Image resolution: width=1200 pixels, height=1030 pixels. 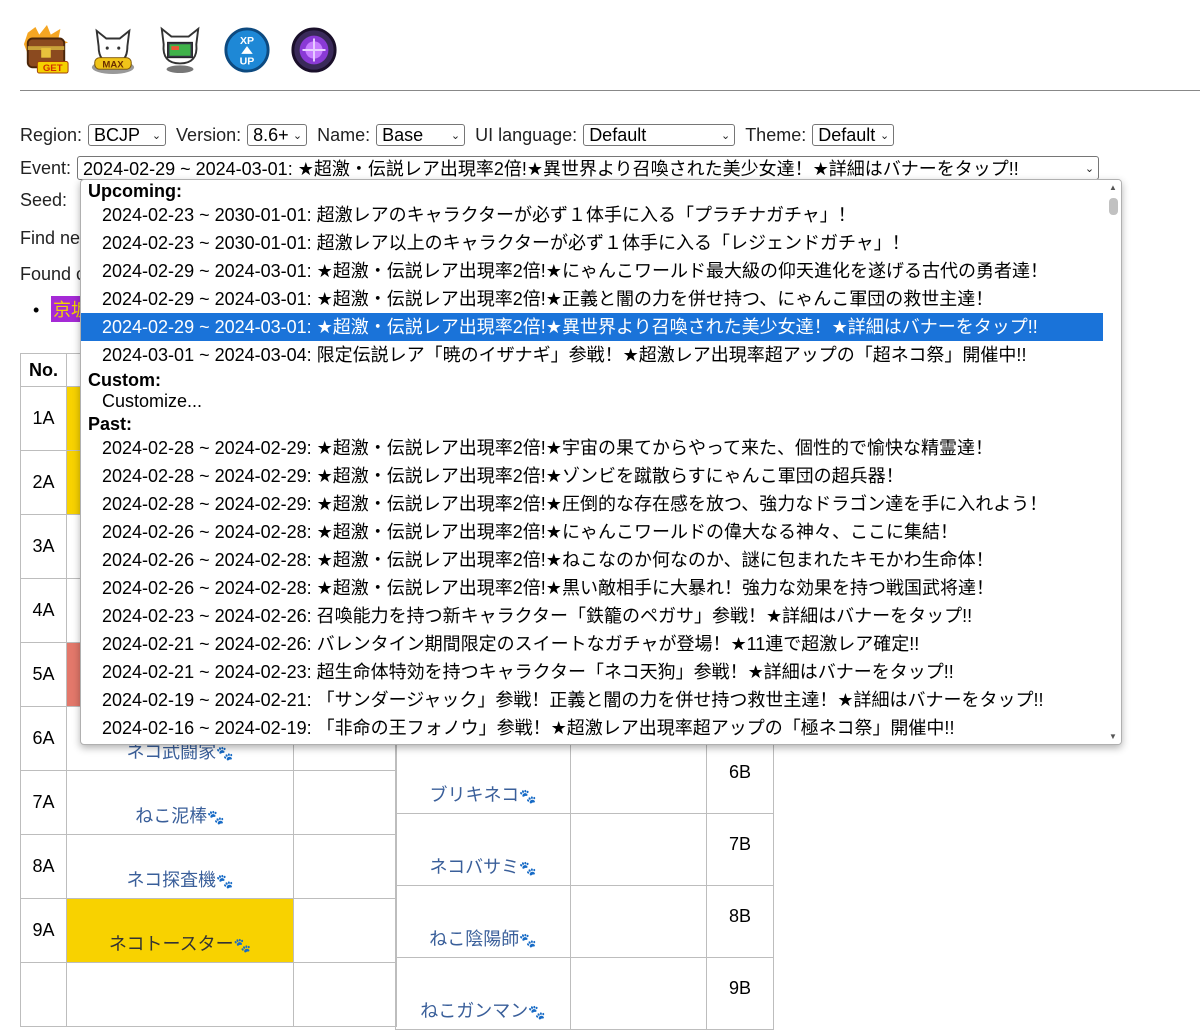 What do you see at coordinates (659, 135) in the screenshot?
I see `ui-language-select: Default ⌄` at bounding box center [659, 135].